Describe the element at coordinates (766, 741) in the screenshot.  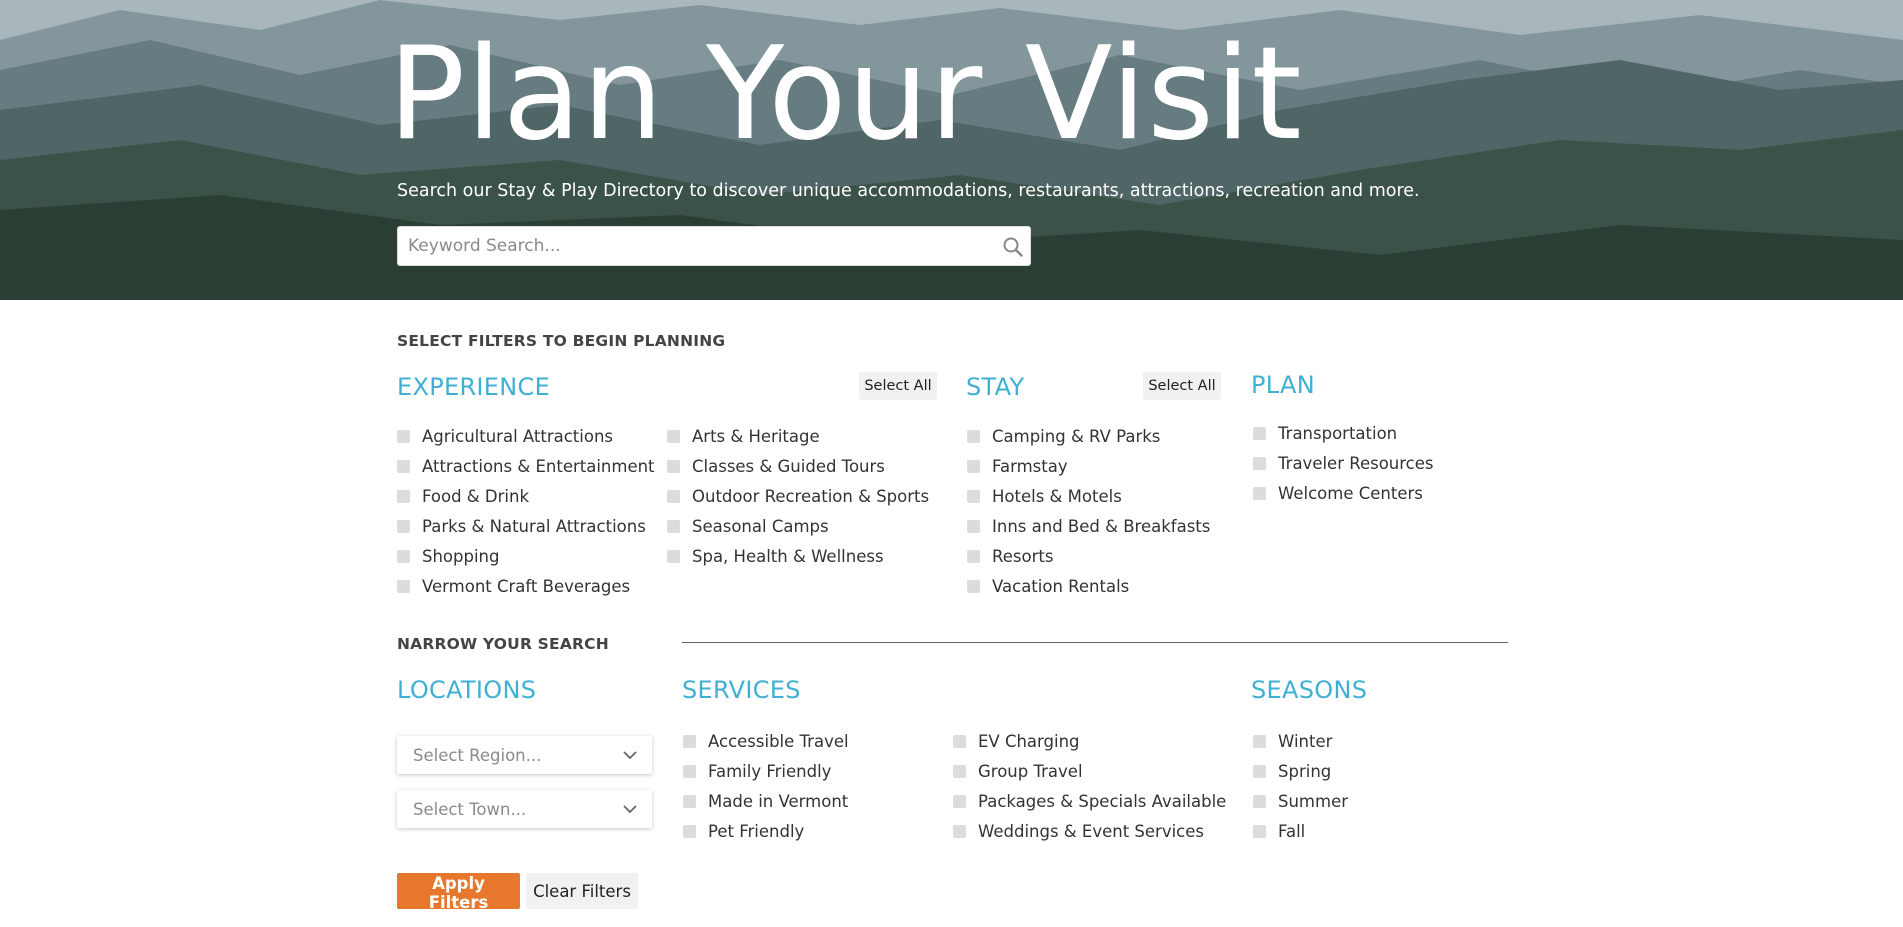
I see `checkbox-item: Accessible Travel` at that location.